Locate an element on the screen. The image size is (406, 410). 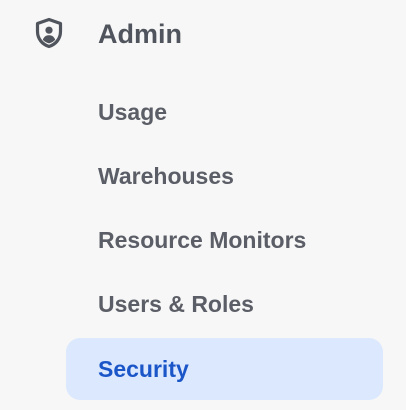
sidebar-item-resource-monitors: Resource Monitors is located at coordinates (224, 240).